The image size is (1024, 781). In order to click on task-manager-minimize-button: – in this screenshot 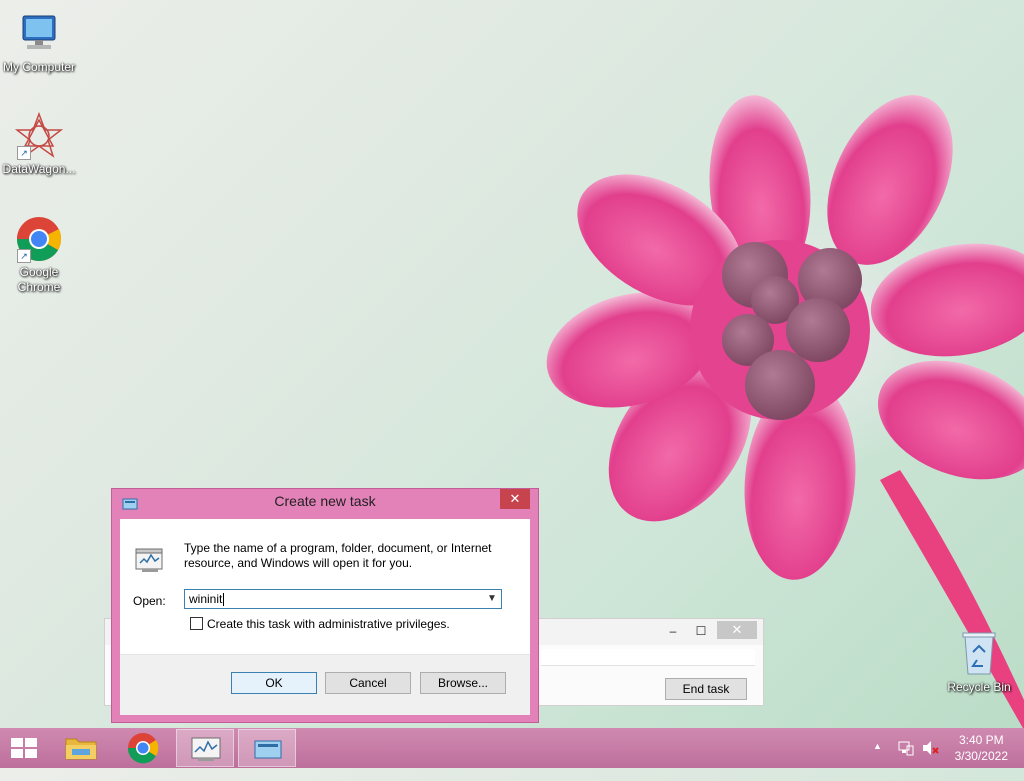, I will do `click(673, 631)`.